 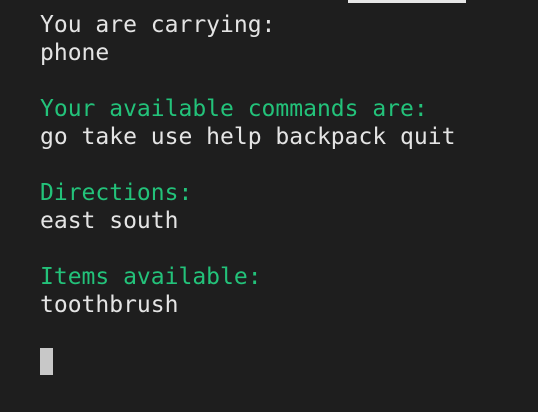 What do you see at coordinates (158, 25) in the screenshot?
I see `carrying-label: You are carrying:` at bounding box center [158, 25].